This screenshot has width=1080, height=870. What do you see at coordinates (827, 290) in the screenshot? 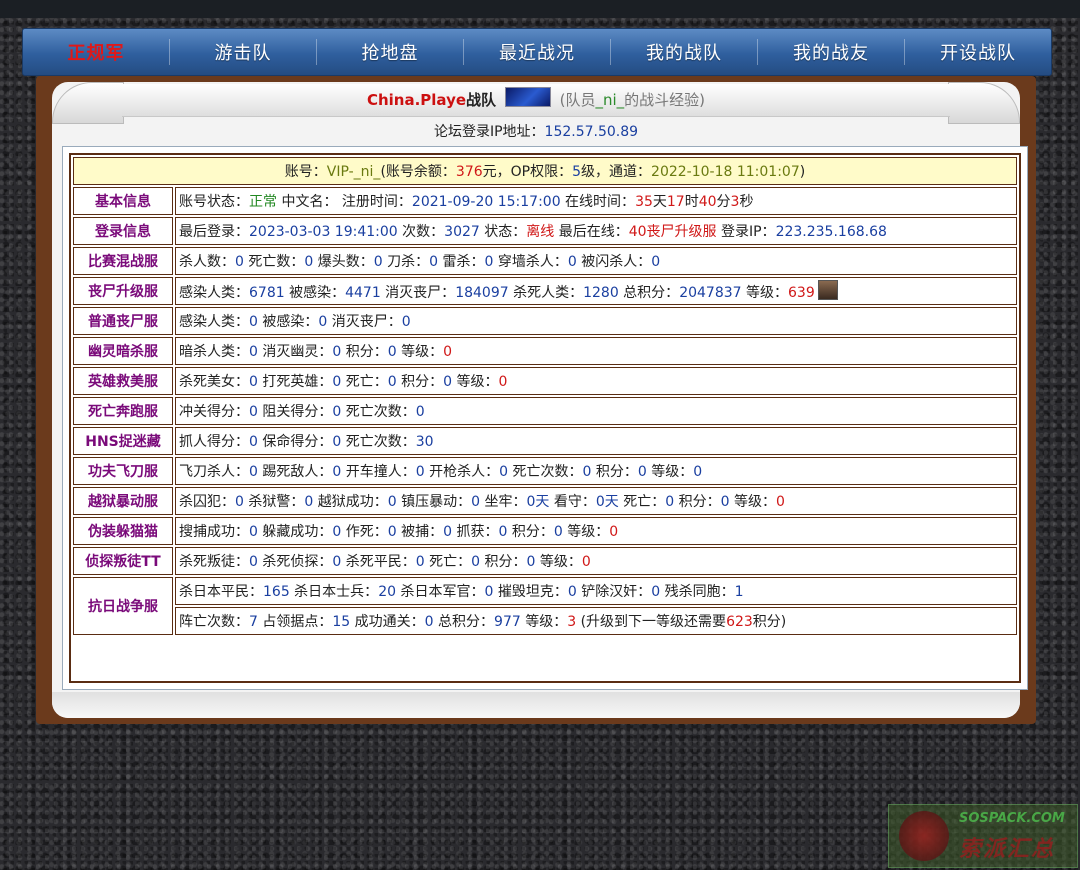
I see `rank-avatar-icon` at bounding box center [827, 290].